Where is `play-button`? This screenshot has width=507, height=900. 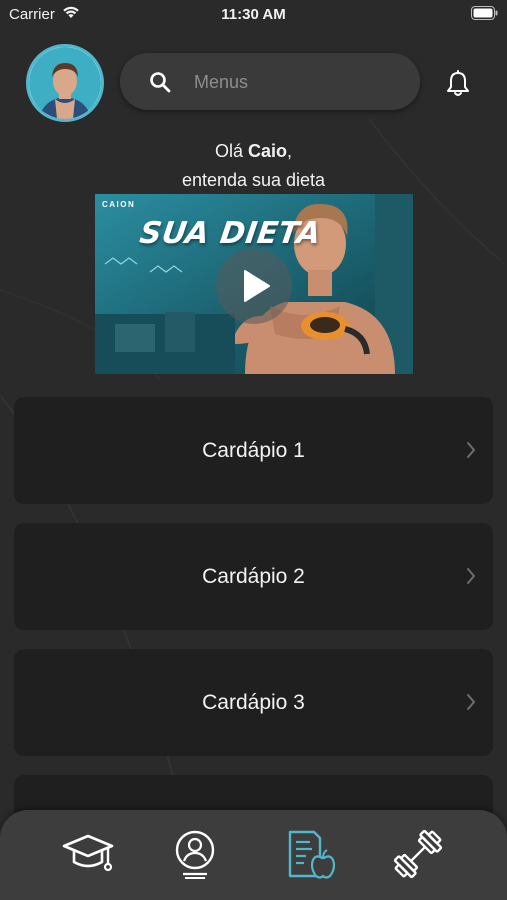
play-button is located at coordinates (254, 286).